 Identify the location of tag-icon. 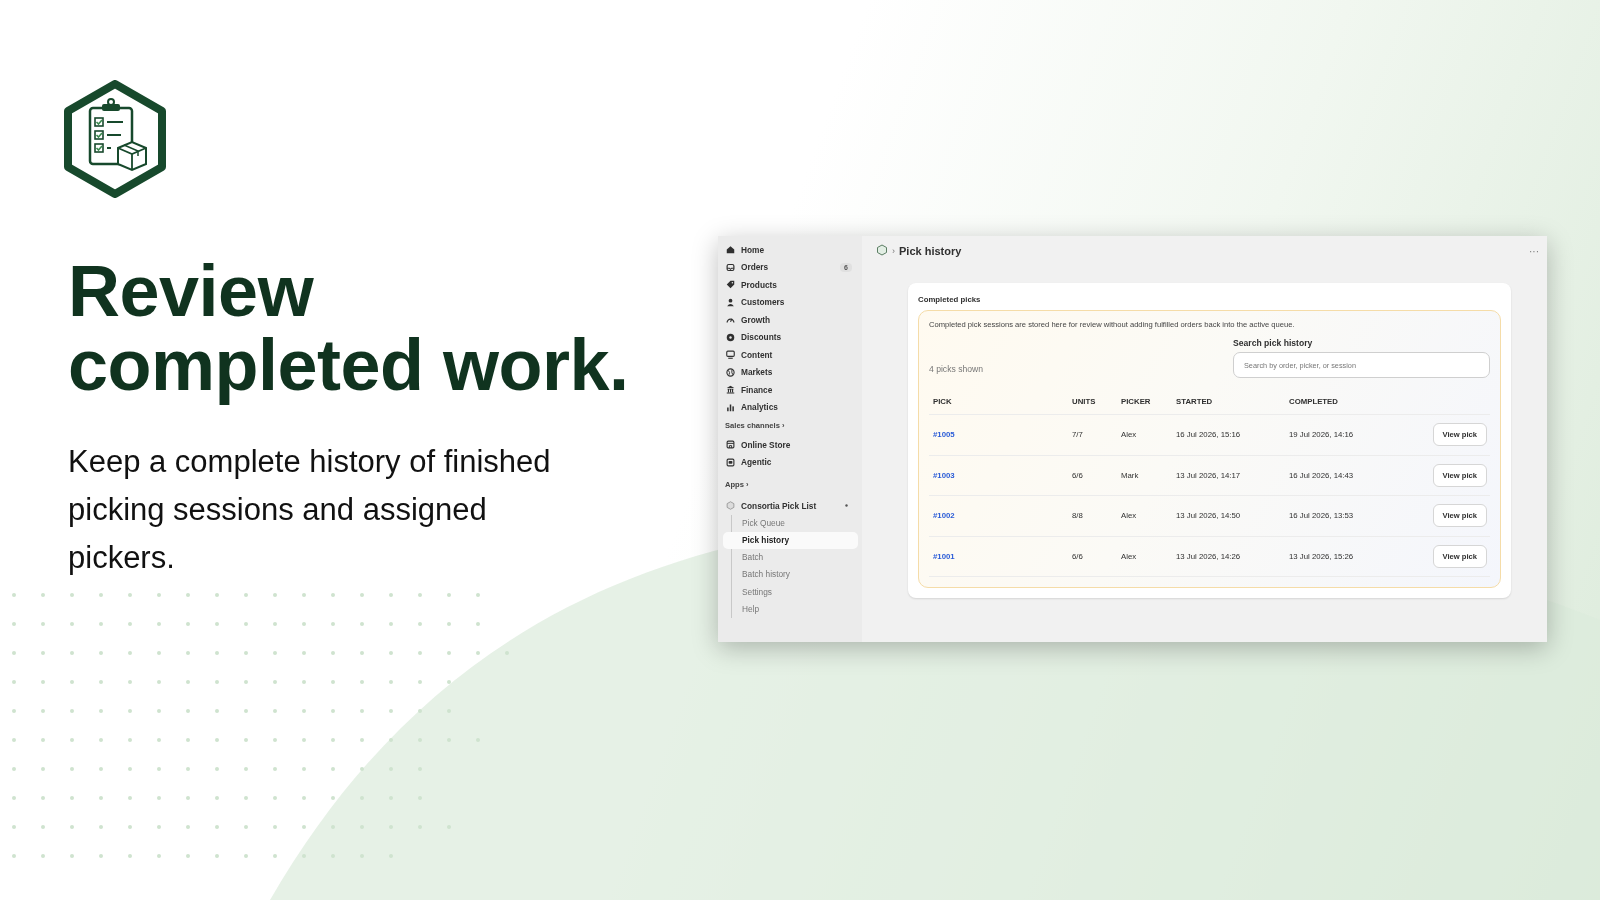
(730, 285).